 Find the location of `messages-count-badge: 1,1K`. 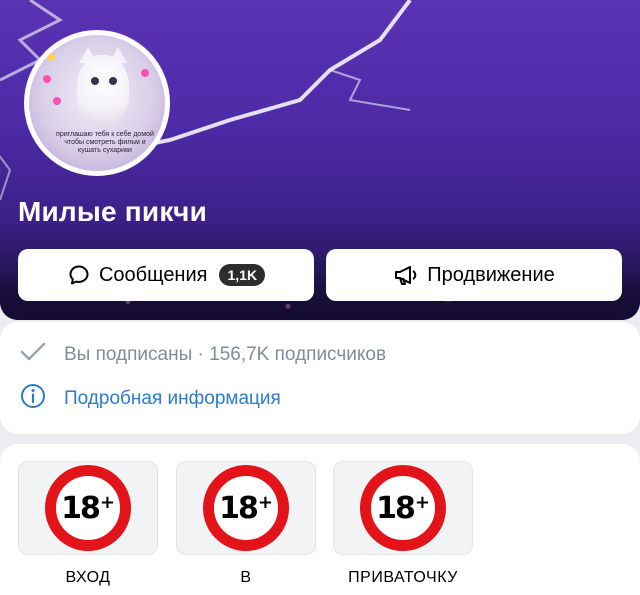

messages-count-badge: 1,1K is located at coordinates (242, 275).